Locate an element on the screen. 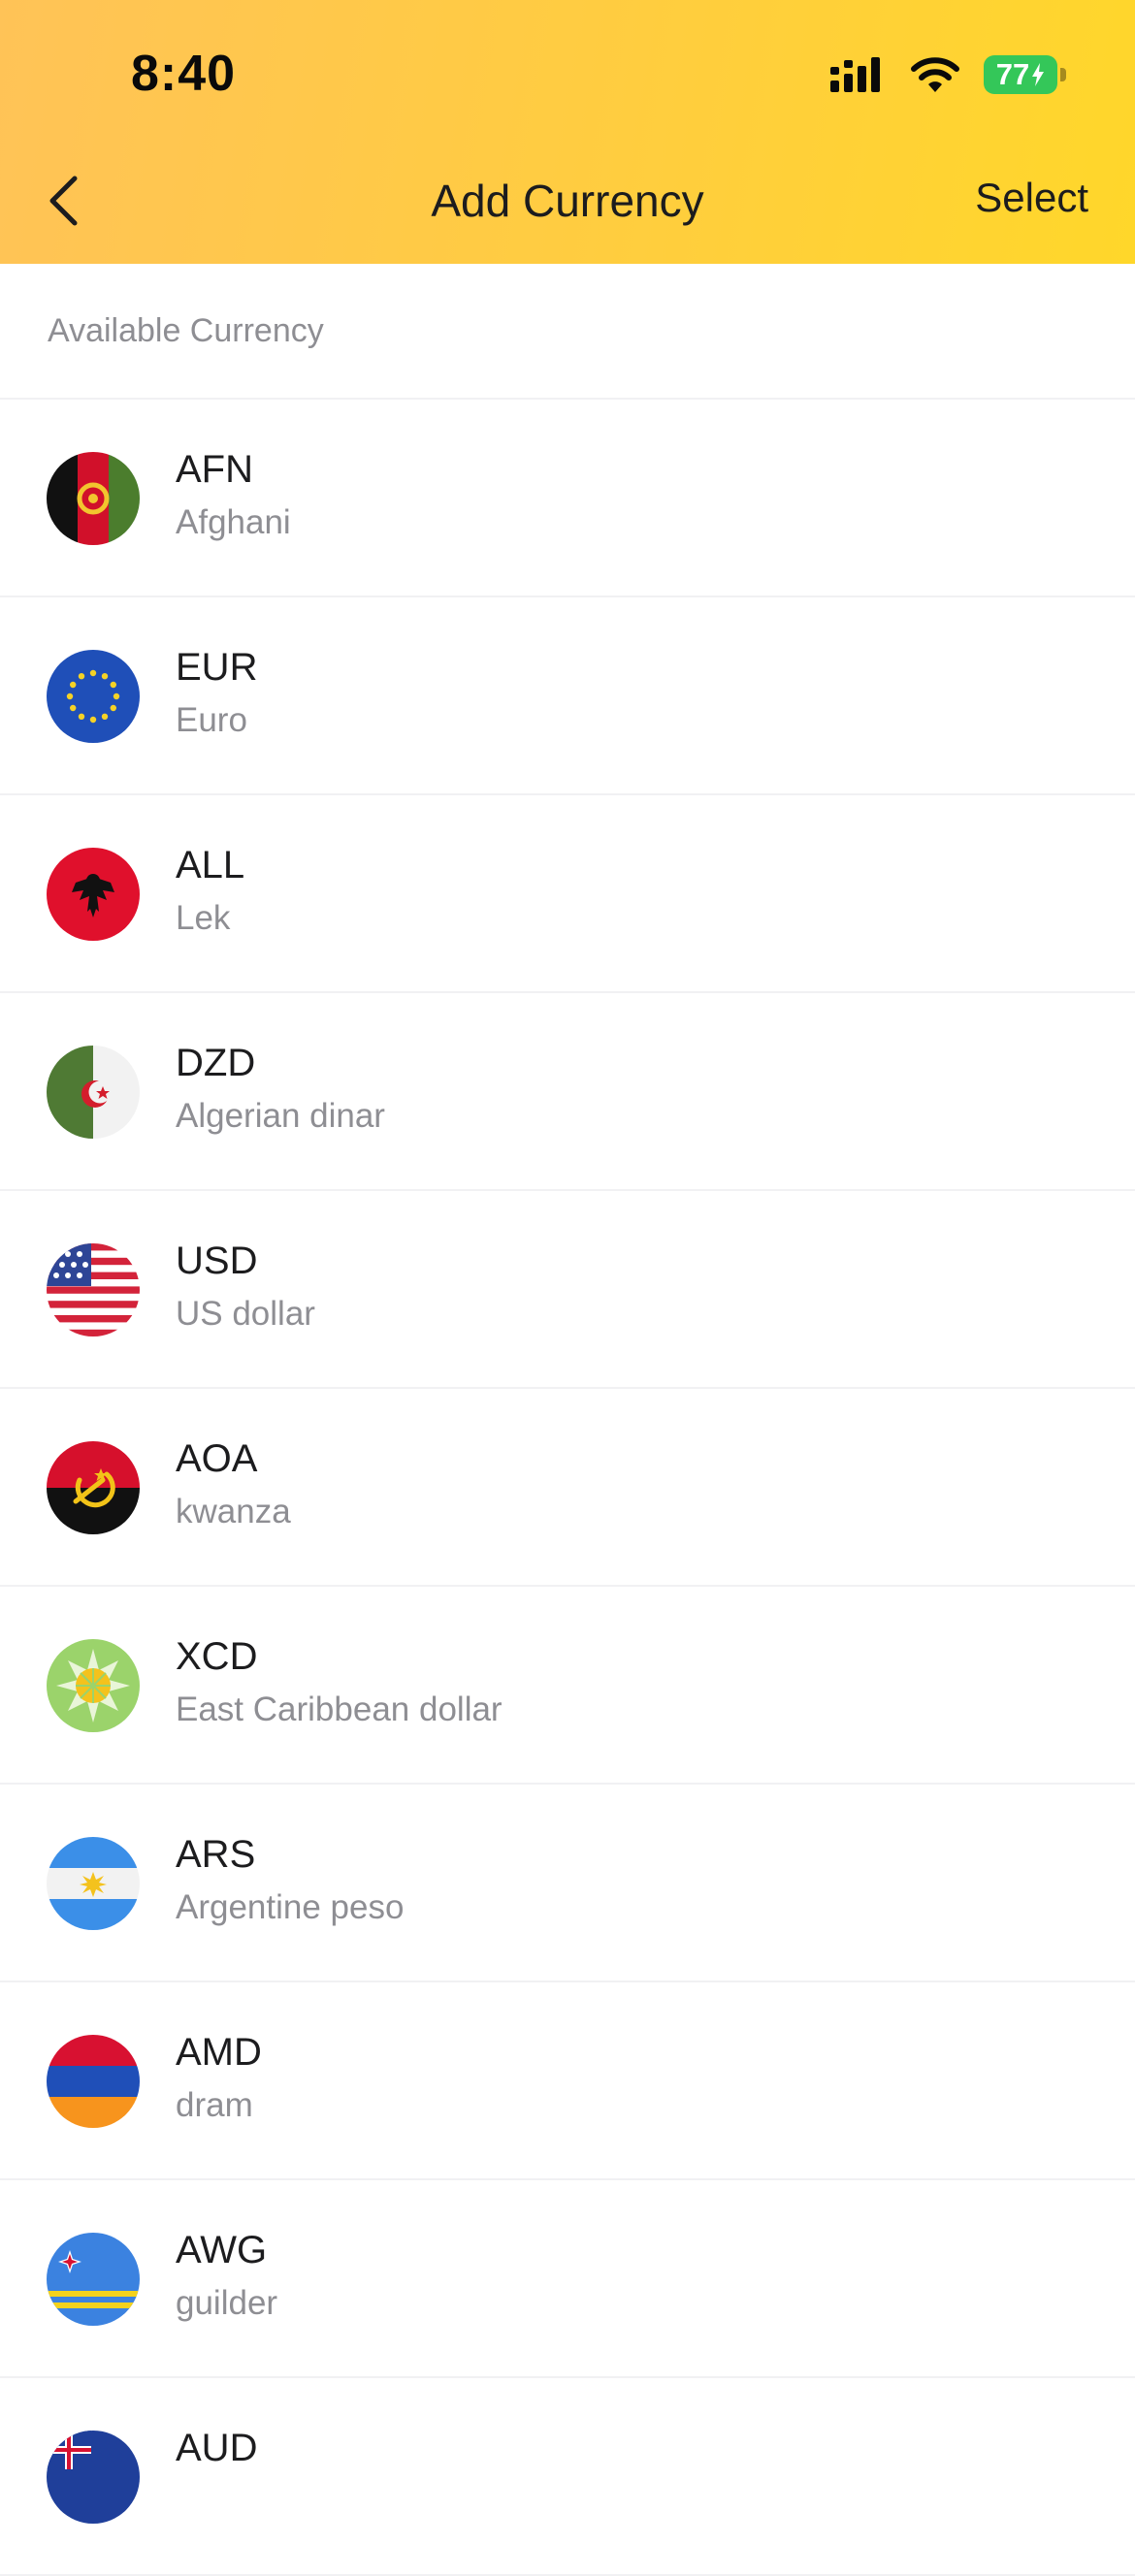 Image resolution: width=1135 pixels, height=2576 pixels. currency-name: East Caribbean dollar is located at coordinates (339, 1709).